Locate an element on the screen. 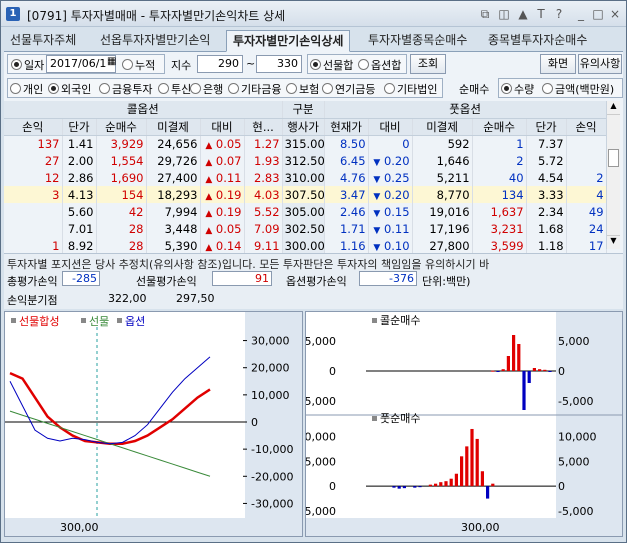 The image size is (627, 543). index-from-input: 290 is located at coordinates (220, 64).